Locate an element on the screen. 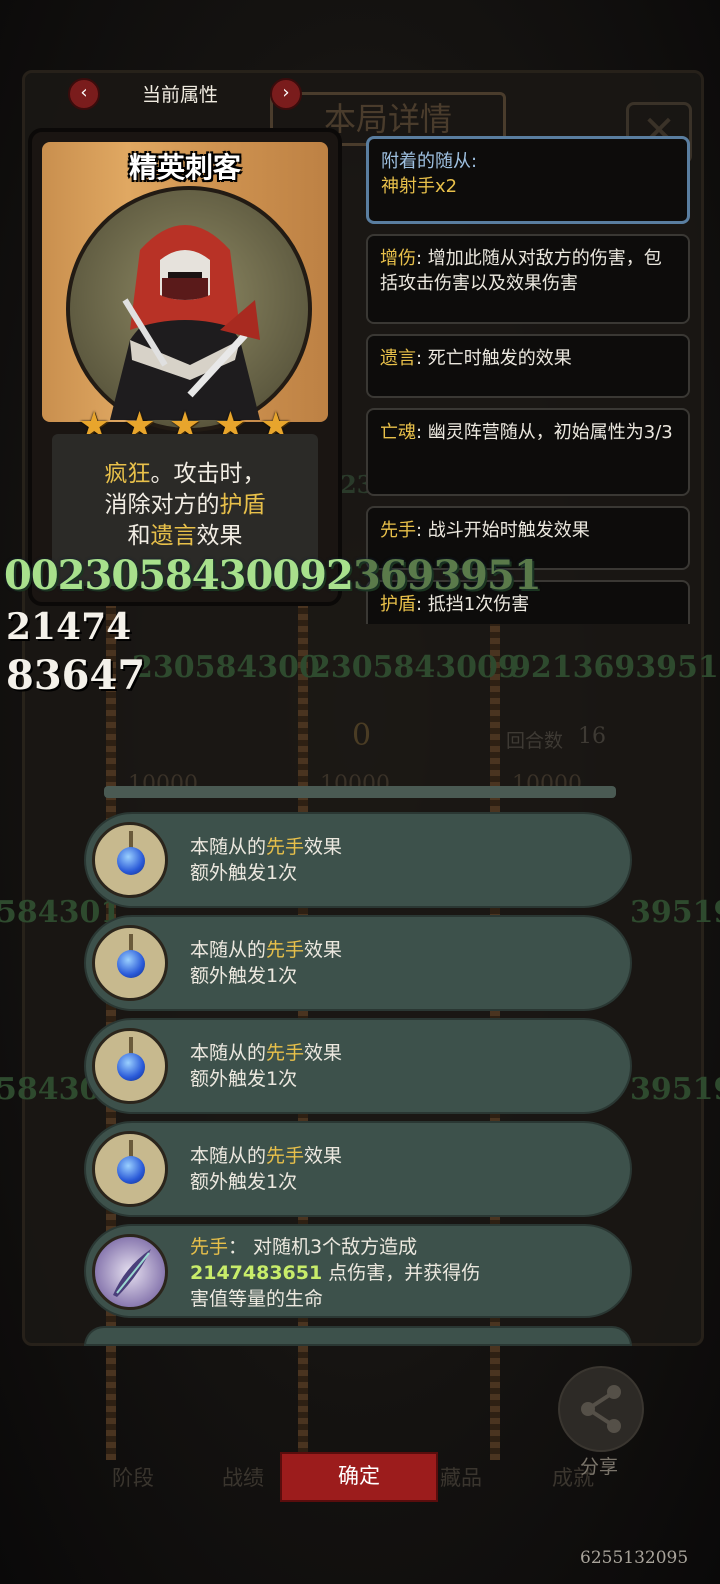 The height and width of the screenshot is (1584, 720). keyword-shield: 护盾 is located at coordinates (243, 505).